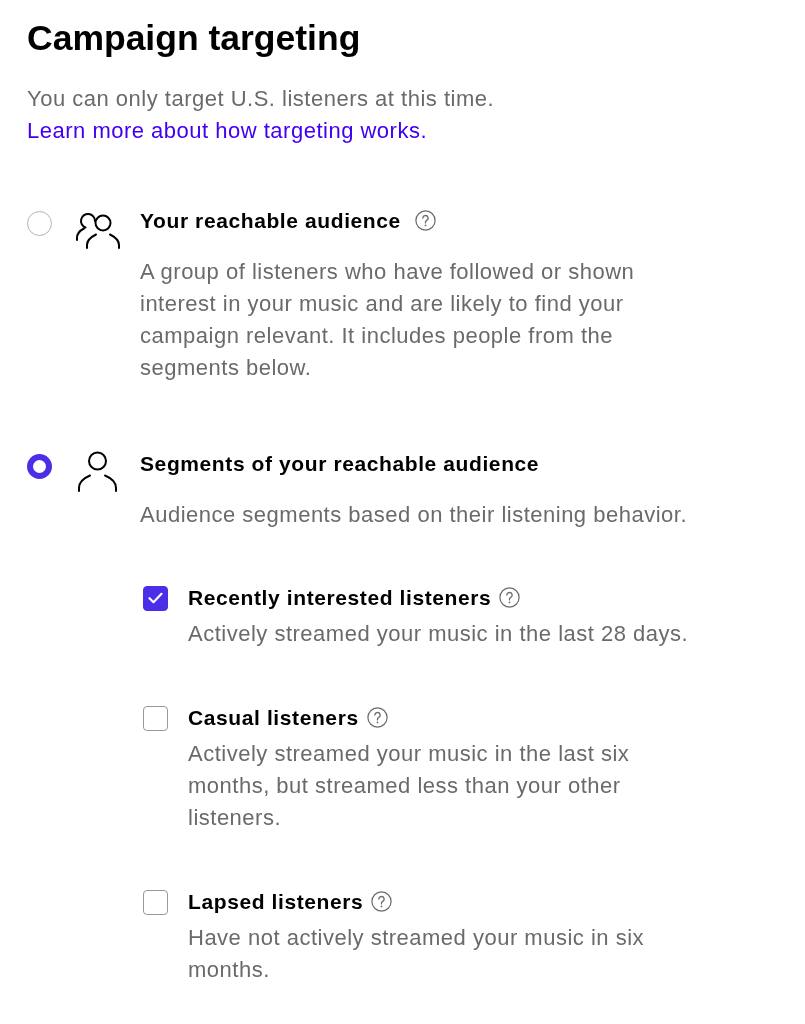  I want to click on segment-description: Actively streamed your music in the last six months, but streamed less than your other listeners., so click(409, 785).